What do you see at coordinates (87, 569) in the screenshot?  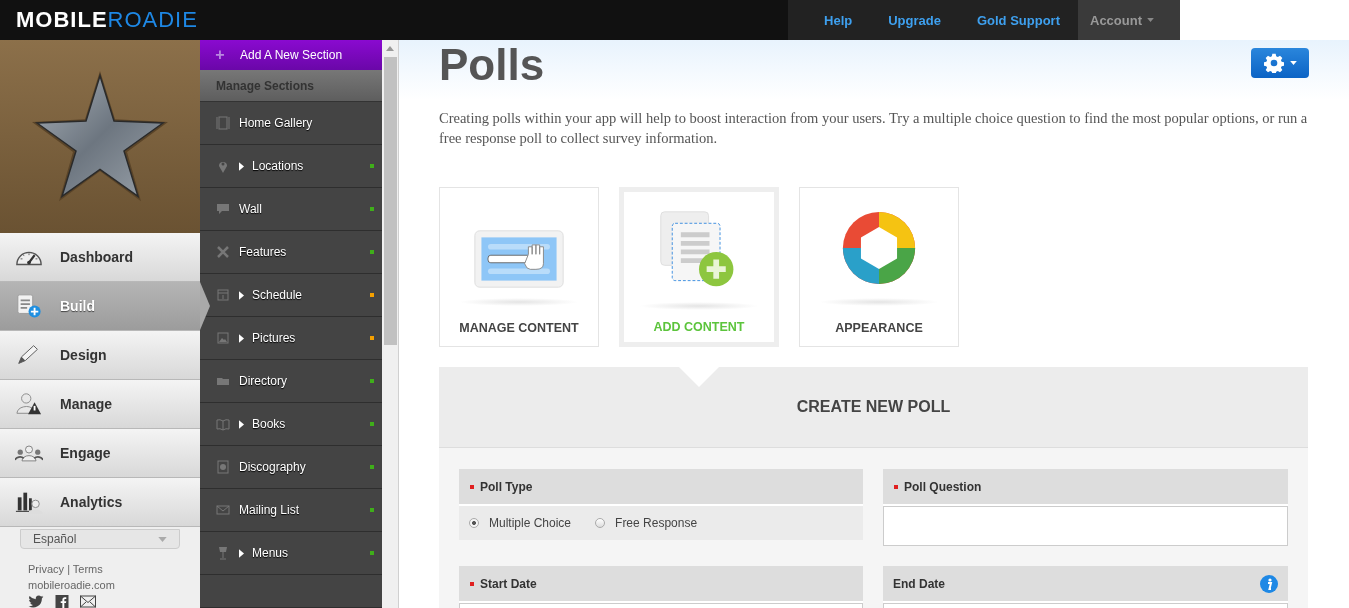 I see `terms-link: Terms` at bounding box center [87, 569].